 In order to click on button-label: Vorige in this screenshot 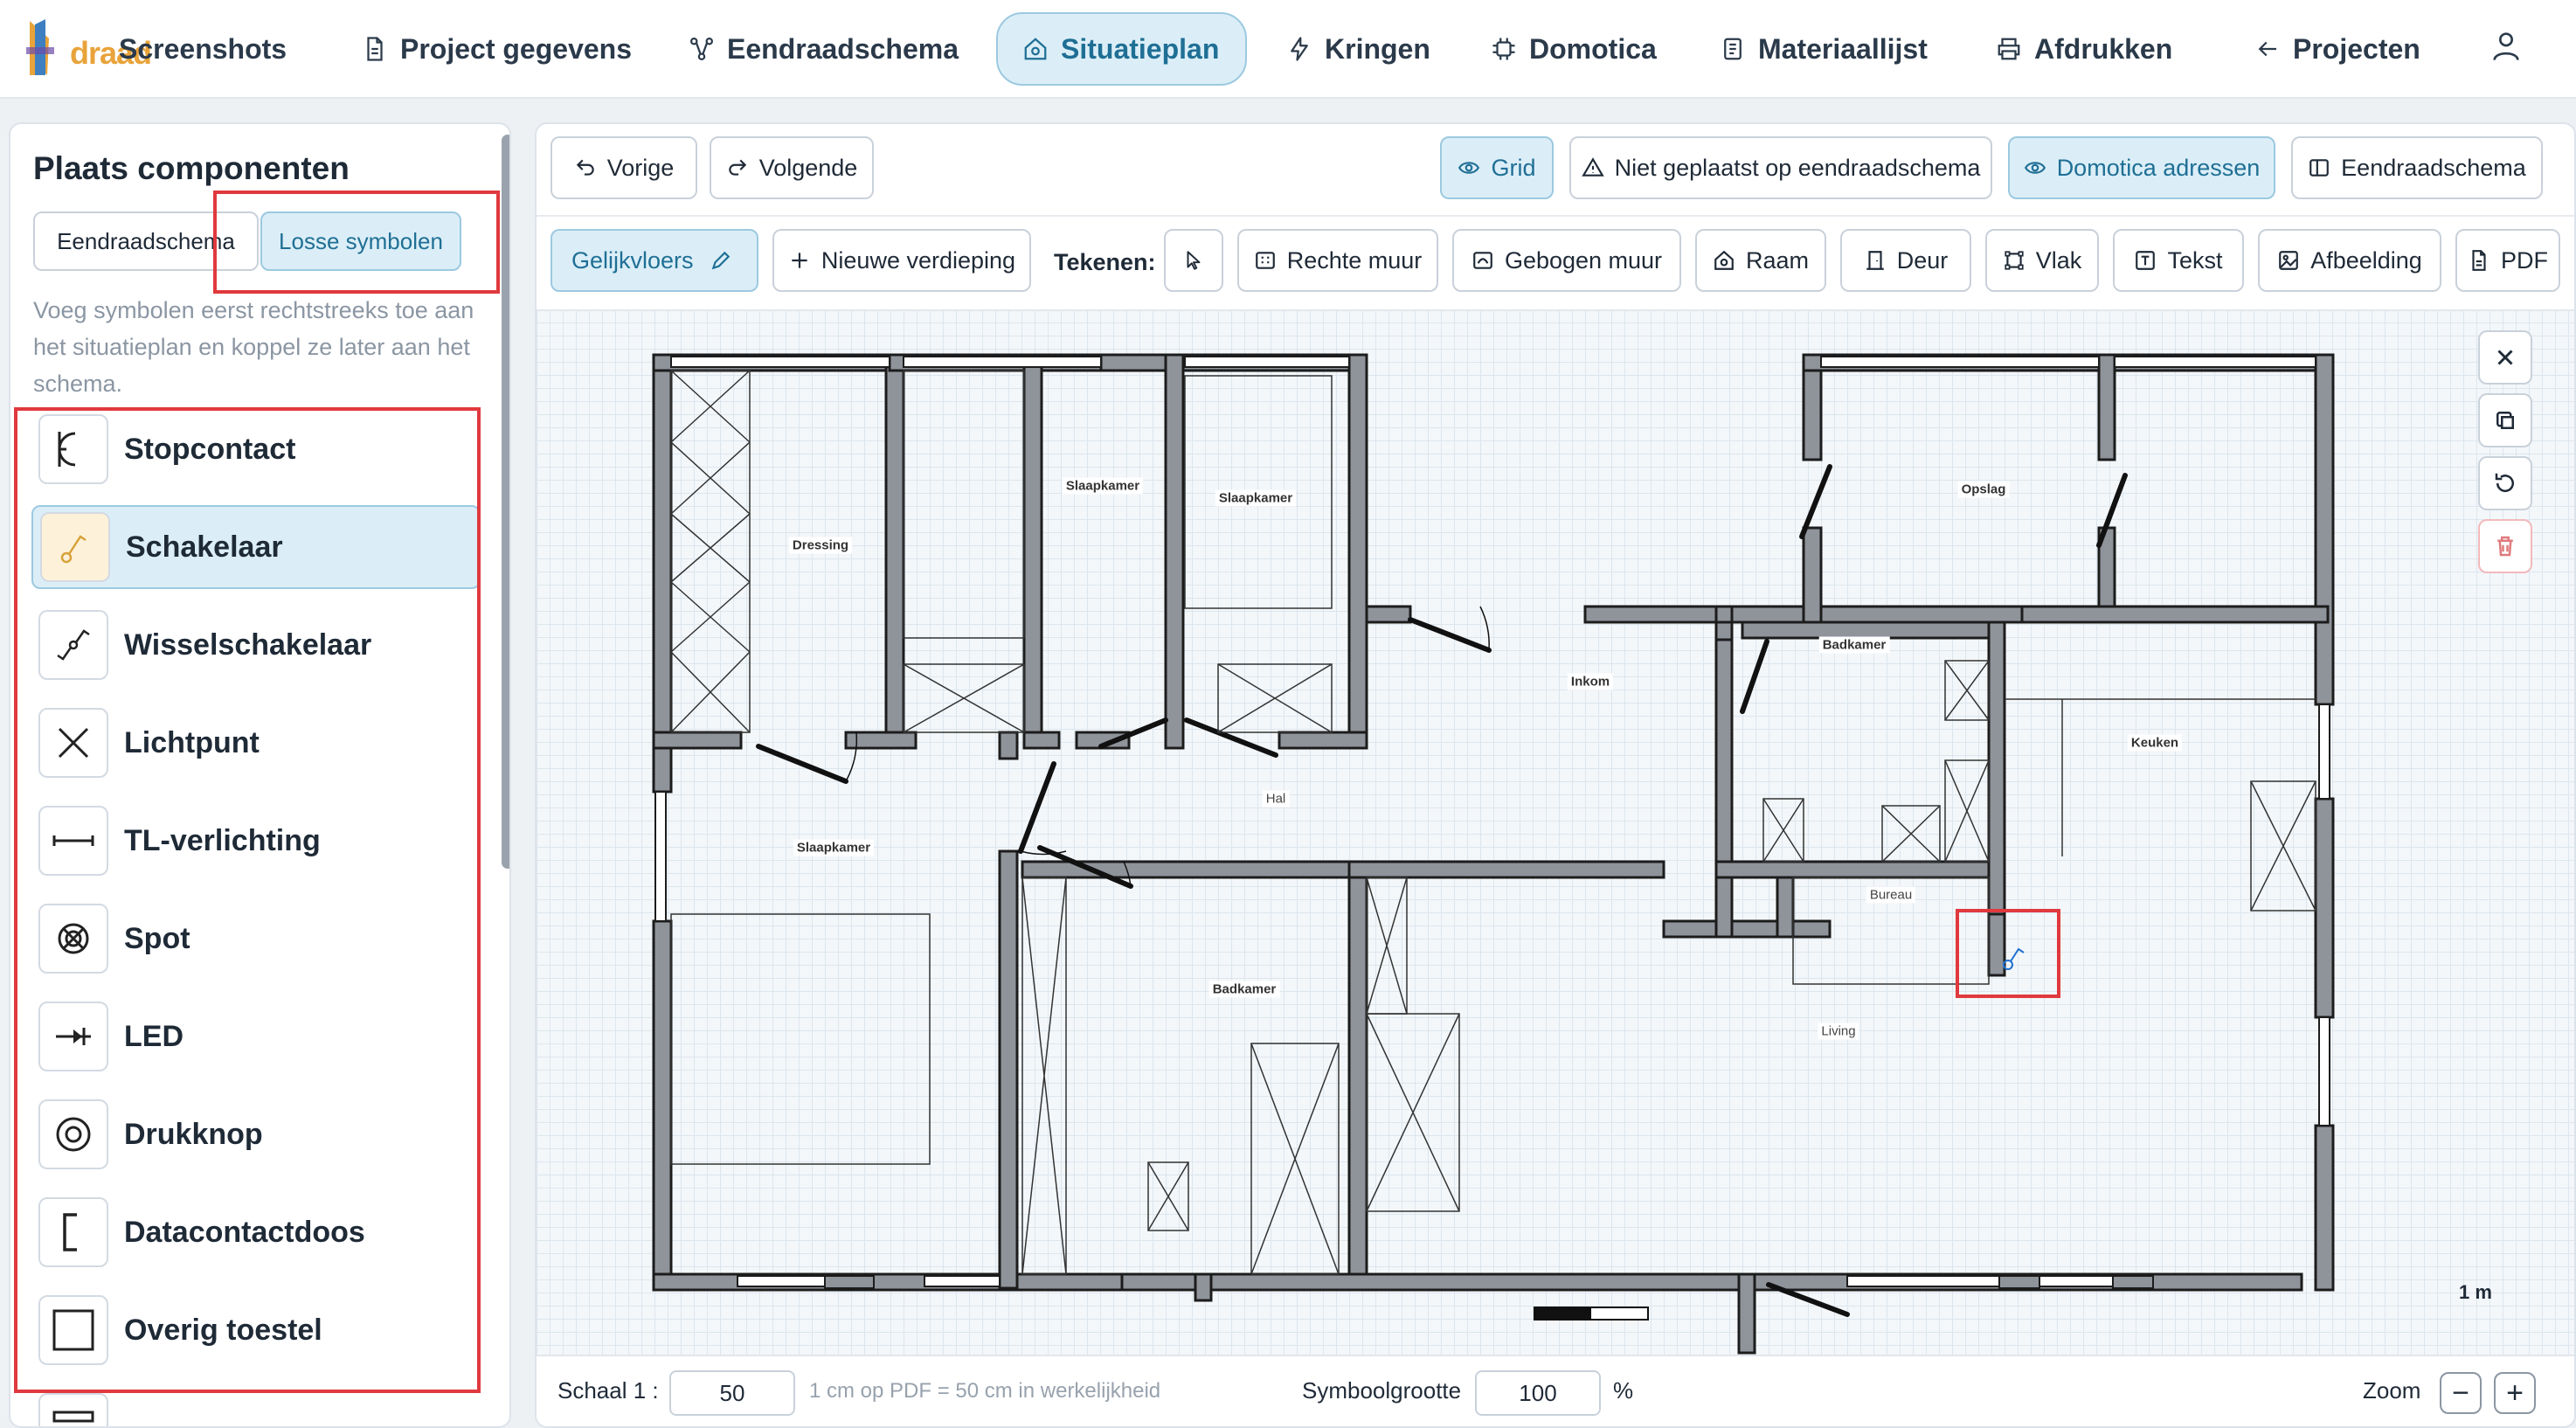, I will do `click(640, 167)`.